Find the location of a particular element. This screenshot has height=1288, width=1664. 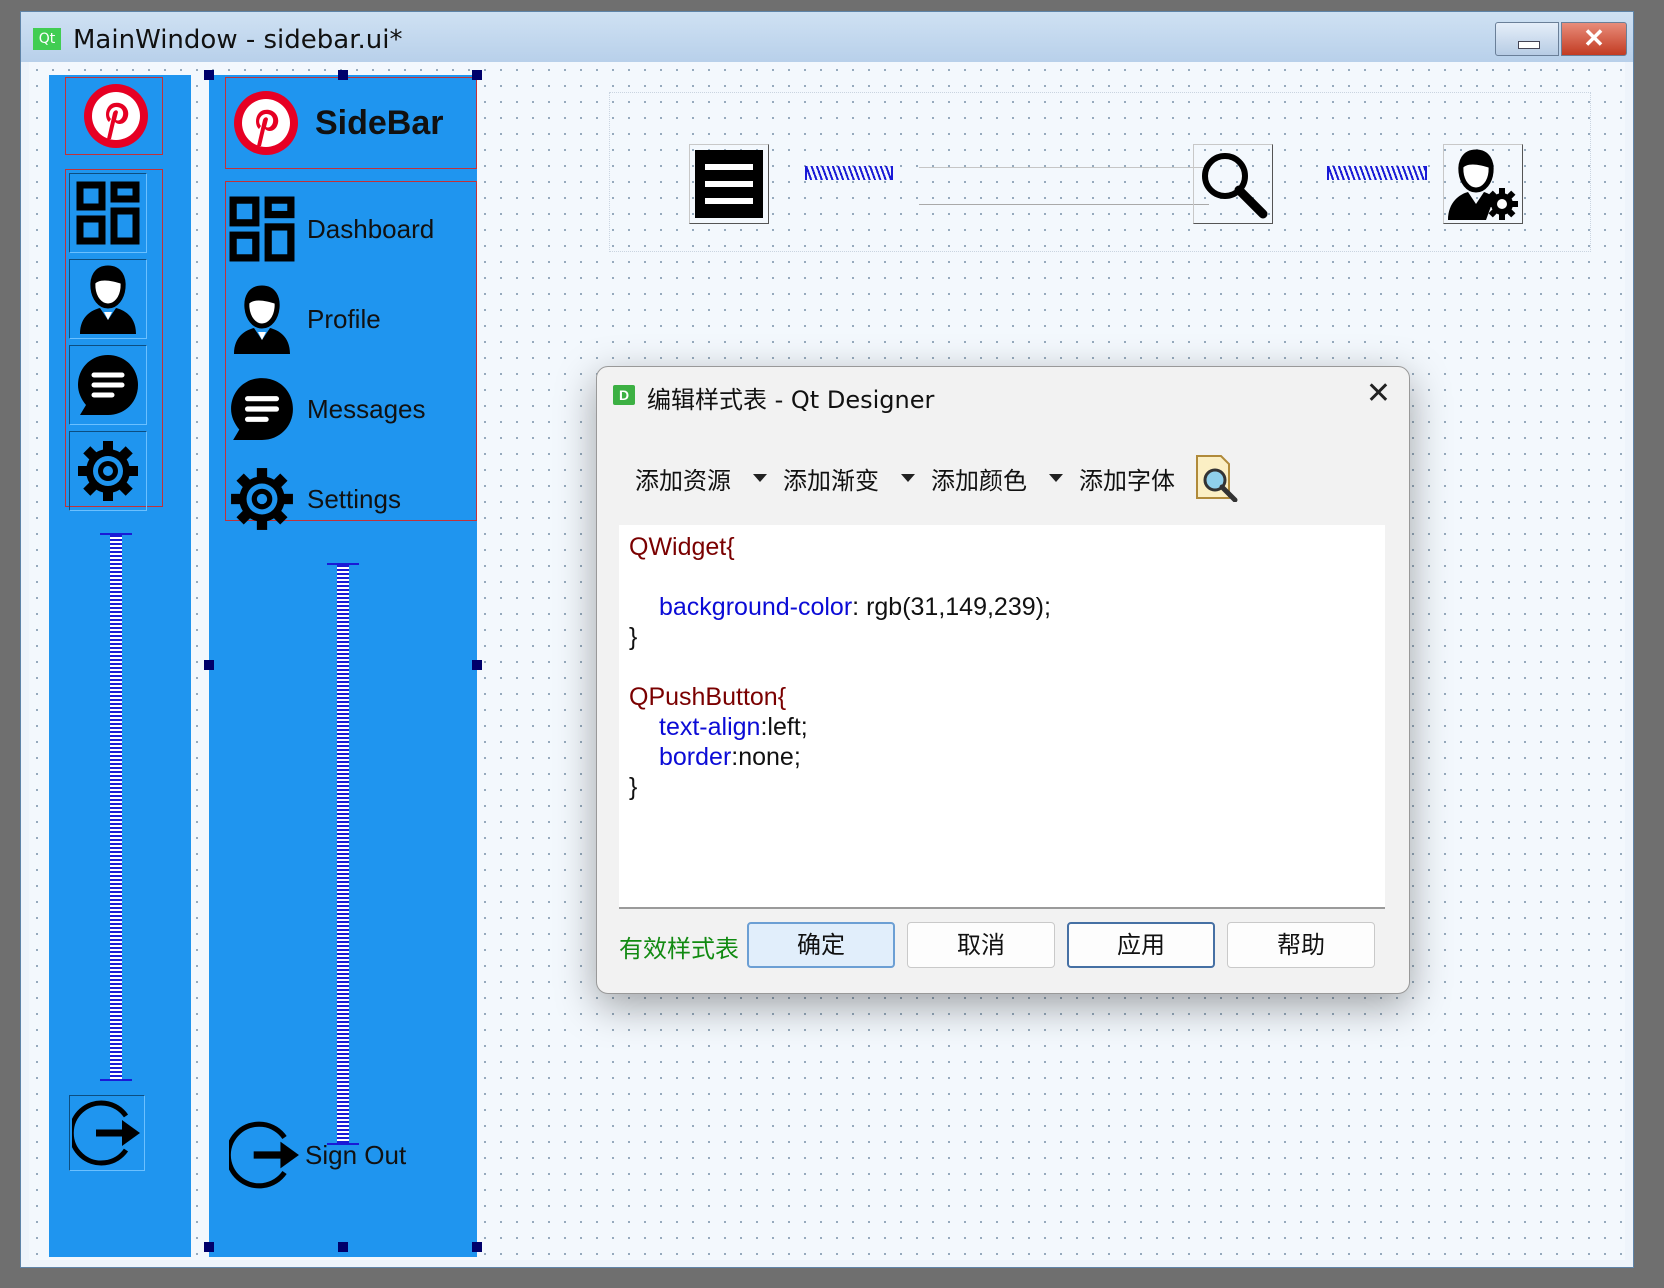

dialog-close-button: ✕ is located at coordinates (1378, 394).